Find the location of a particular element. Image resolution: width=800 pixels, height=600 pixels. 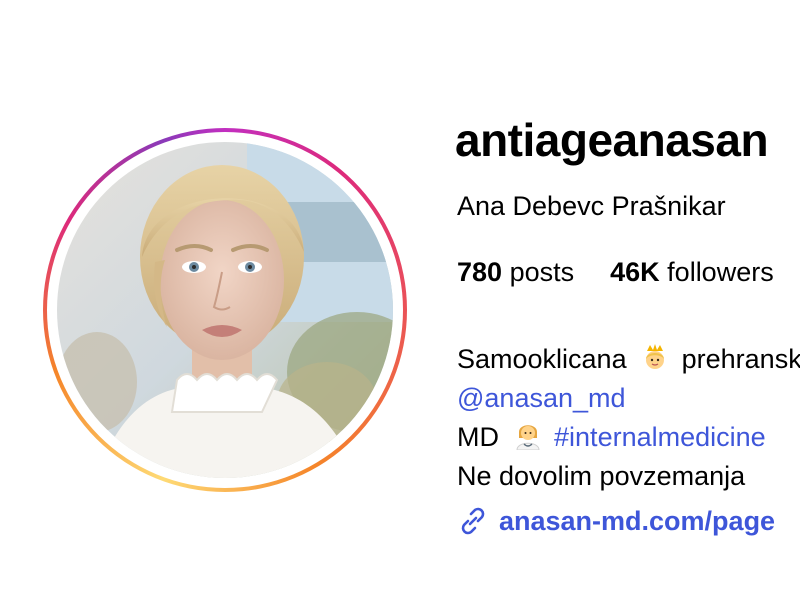

link-icon is located at coordinates (473, 521).